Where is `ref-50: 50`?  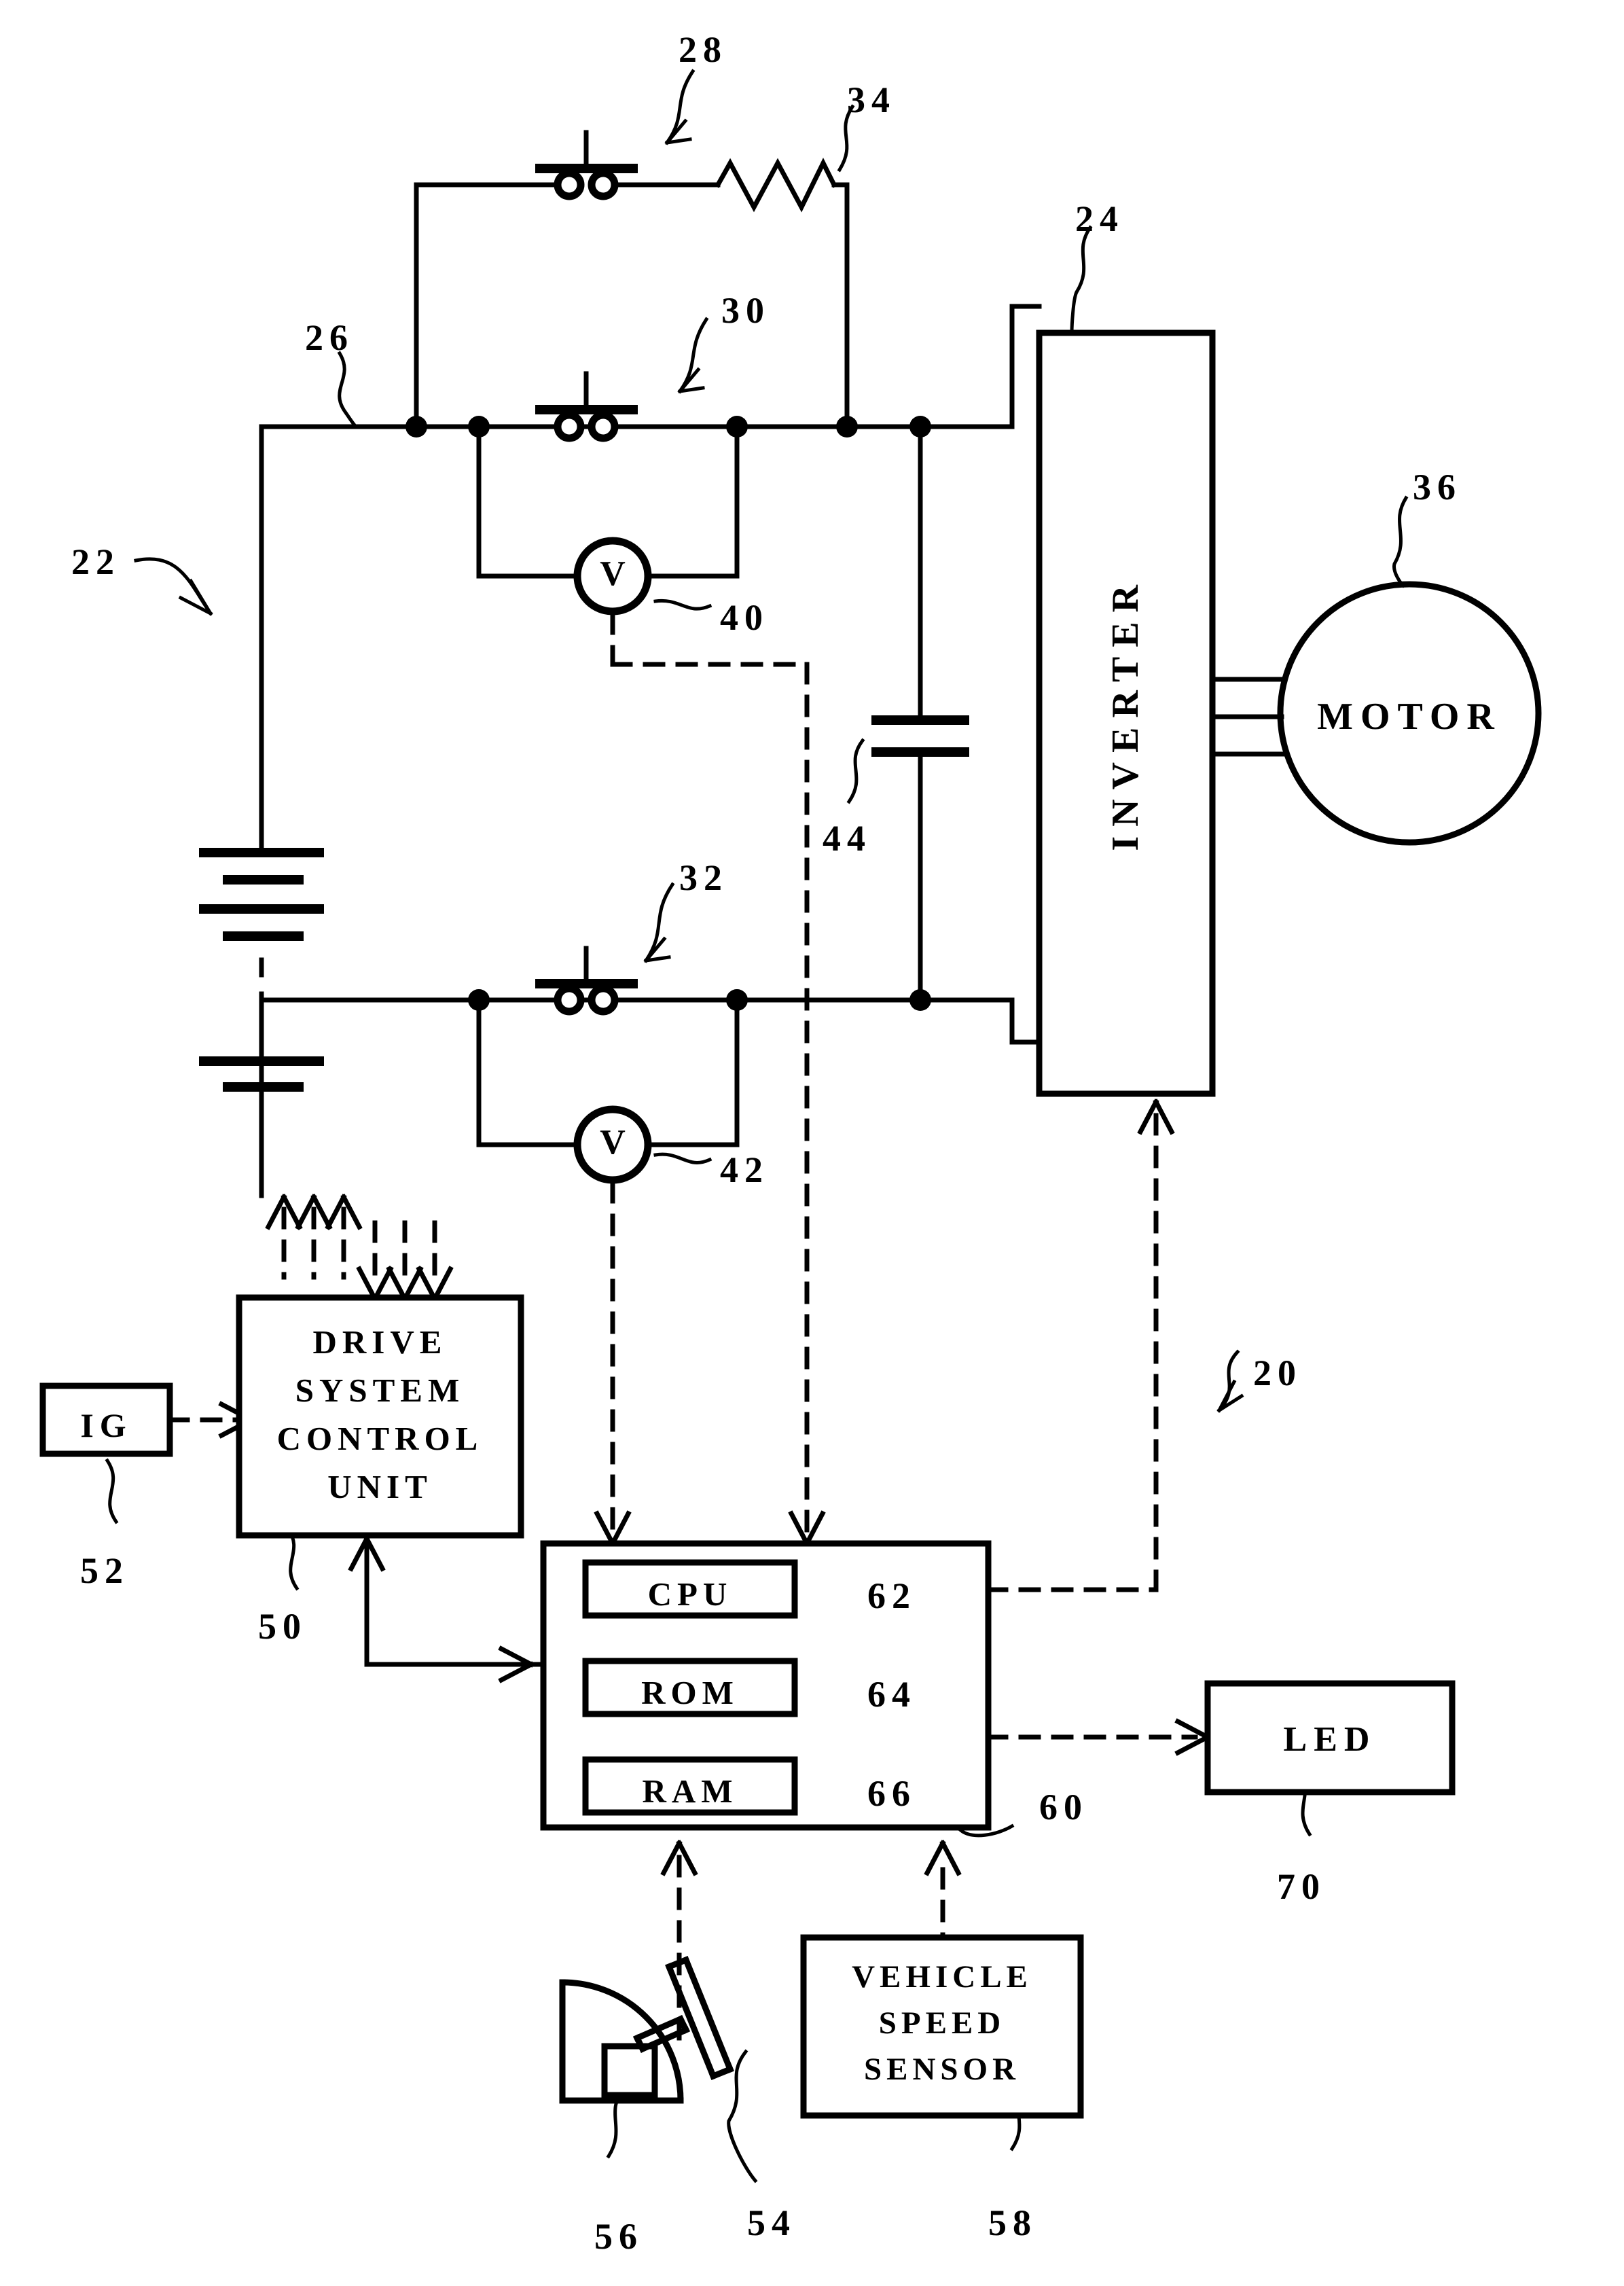
ref-50: 50 is located at coordinates (282, 1626).